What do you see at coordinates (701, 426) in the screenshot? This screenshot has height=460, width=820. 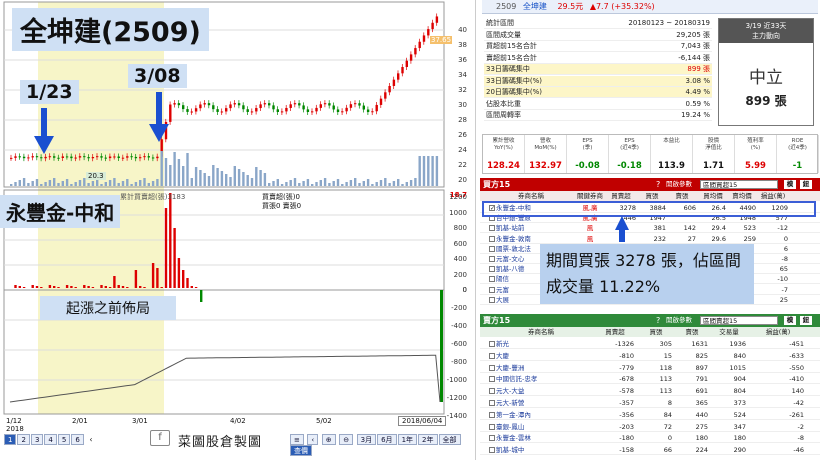 I see `sell-cell: 275` at bounding box center [701, 426].